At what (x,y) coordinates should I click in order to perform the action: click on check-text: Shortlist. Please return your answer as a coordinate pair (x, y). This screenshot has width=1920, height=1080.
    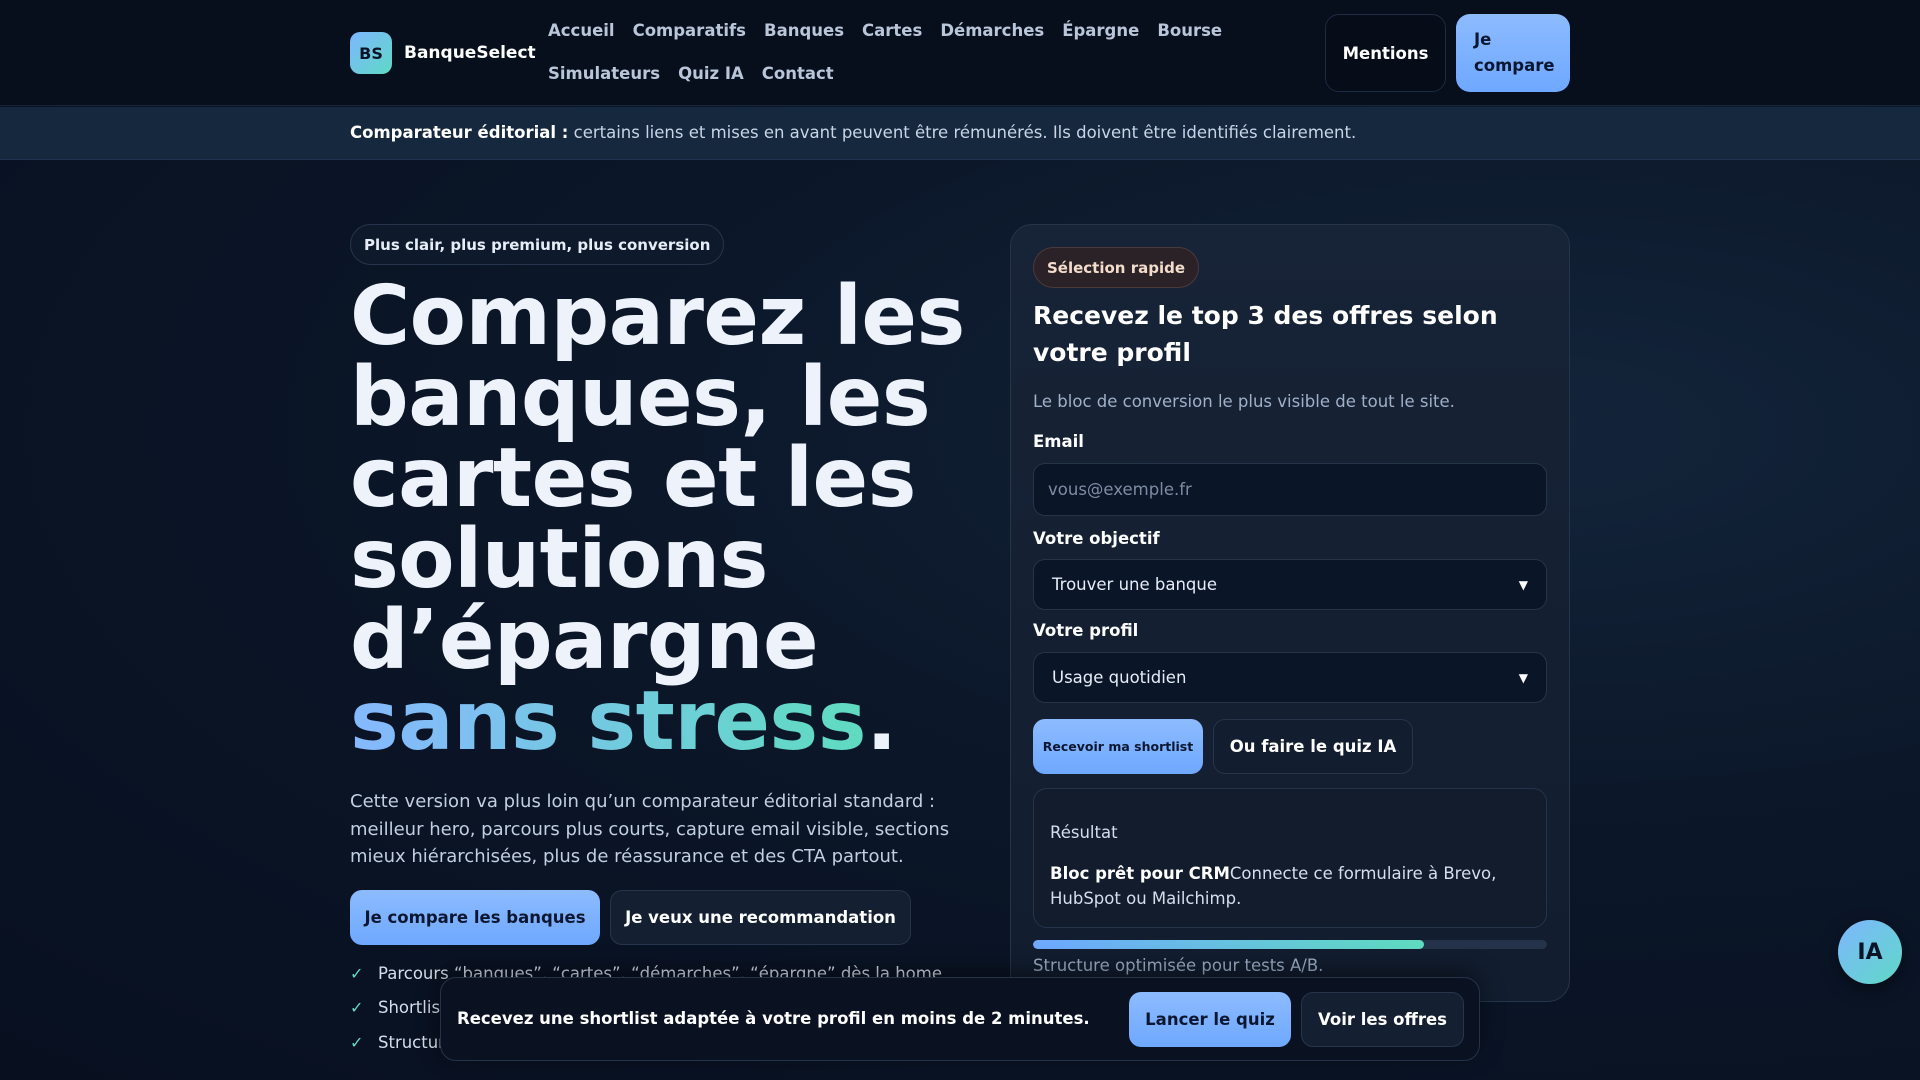
    Looking at the image, I should click on (412, 1008).